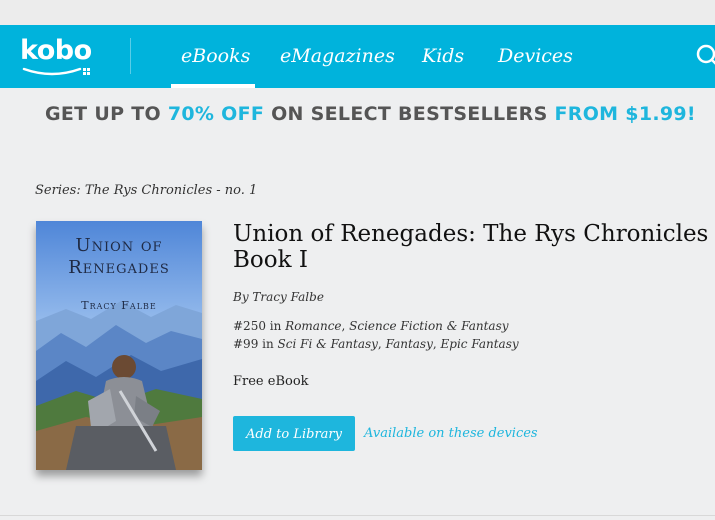 The image size is (715, 520). I want to click on rank-category-link: Epic Fantasy, so click(480, 344).